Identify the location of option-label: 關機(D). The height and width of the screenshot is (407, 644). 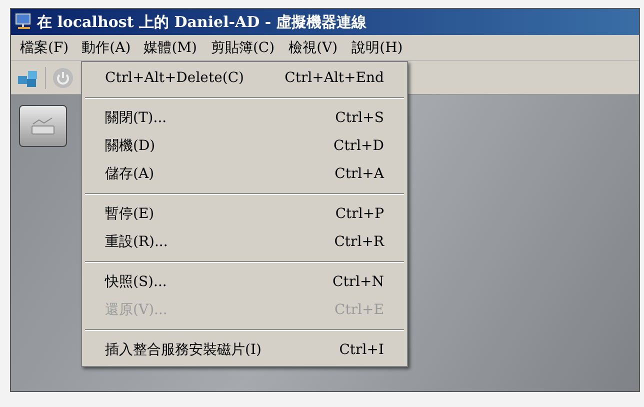
(130, 146).